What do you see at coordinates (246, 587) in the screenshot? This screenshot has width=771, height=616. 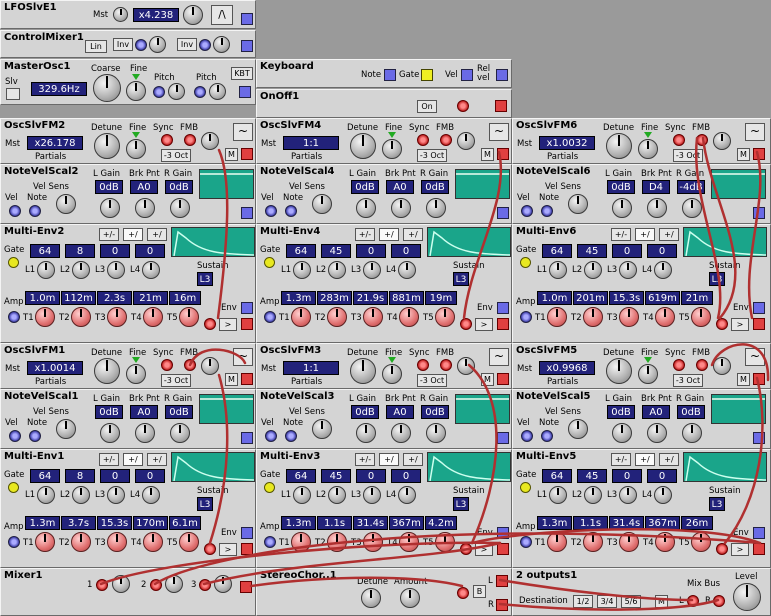 I see `mixer-out-jack` at bounding box center [246, 587].